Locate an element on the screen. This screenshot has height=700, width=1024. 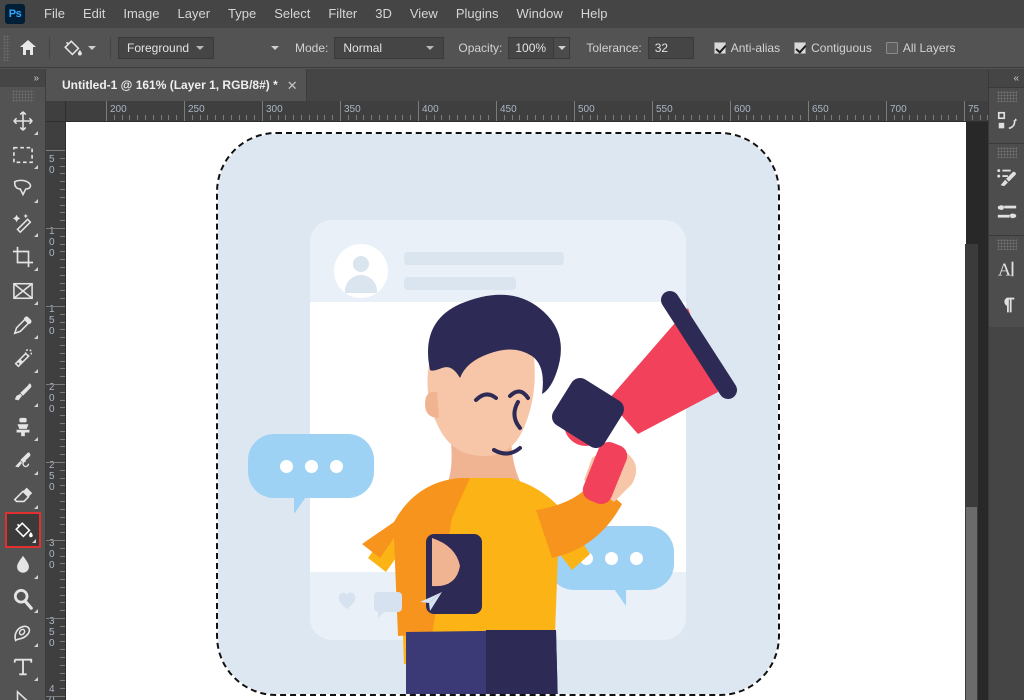
tool-pen is located at coordinates (23, 633).